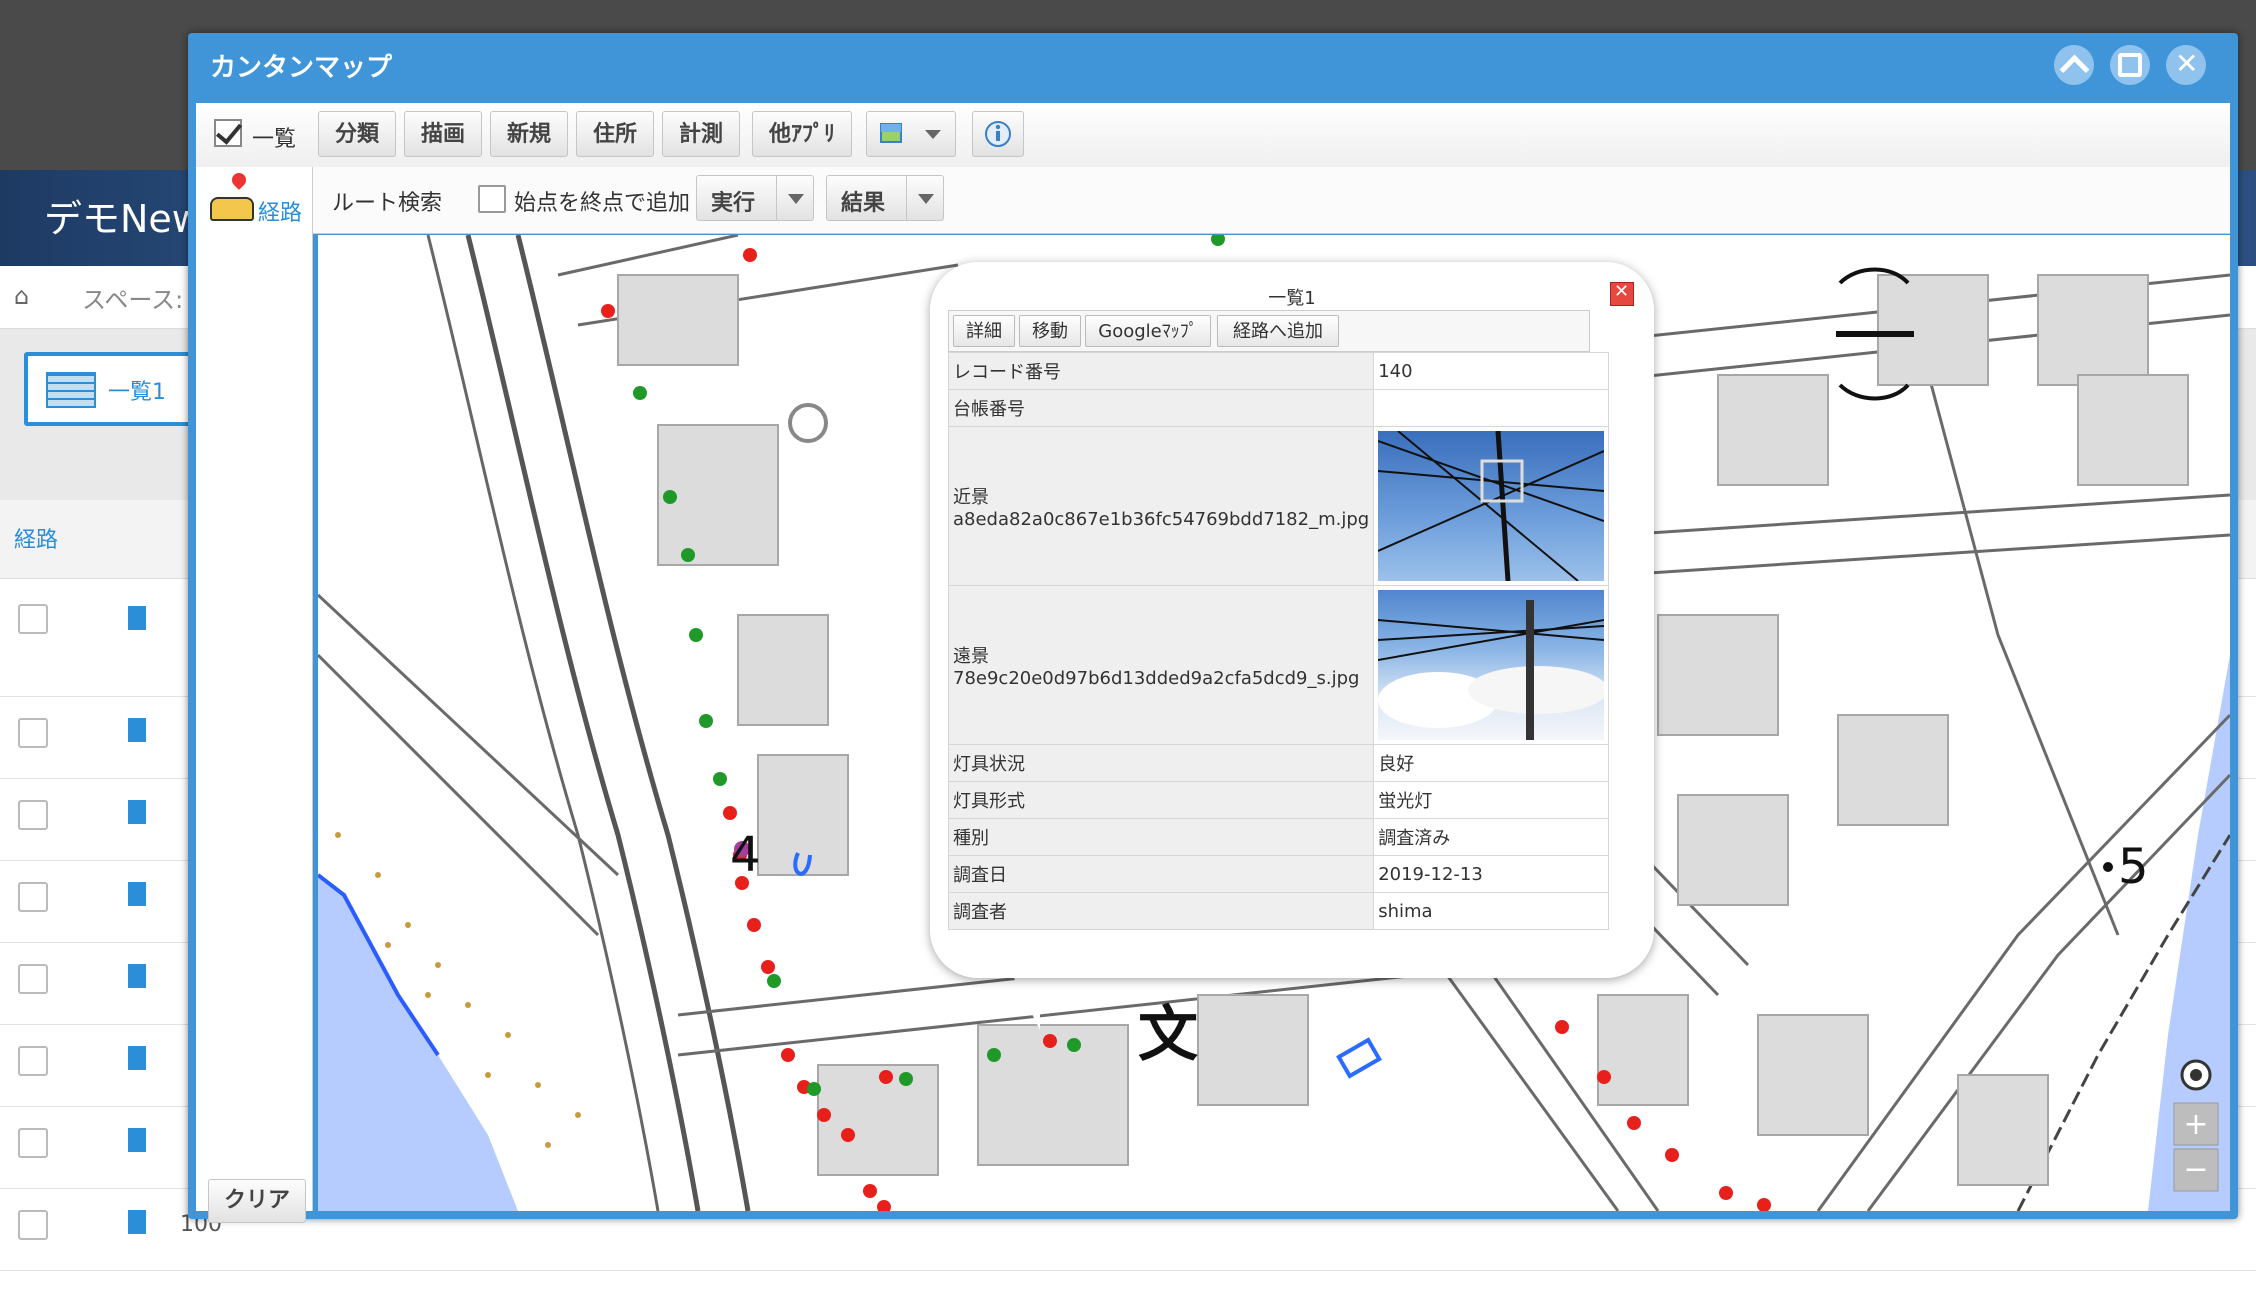 The width and height of the screenshot is (2256, 1290). I want to click on collapse-icon, so click(2074, 65).